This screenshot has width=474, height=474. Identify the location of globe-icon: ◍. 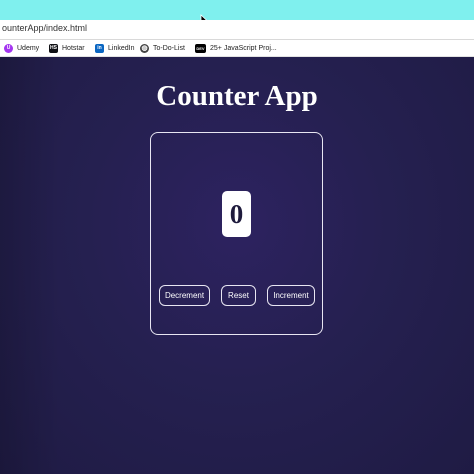
(144, 48).